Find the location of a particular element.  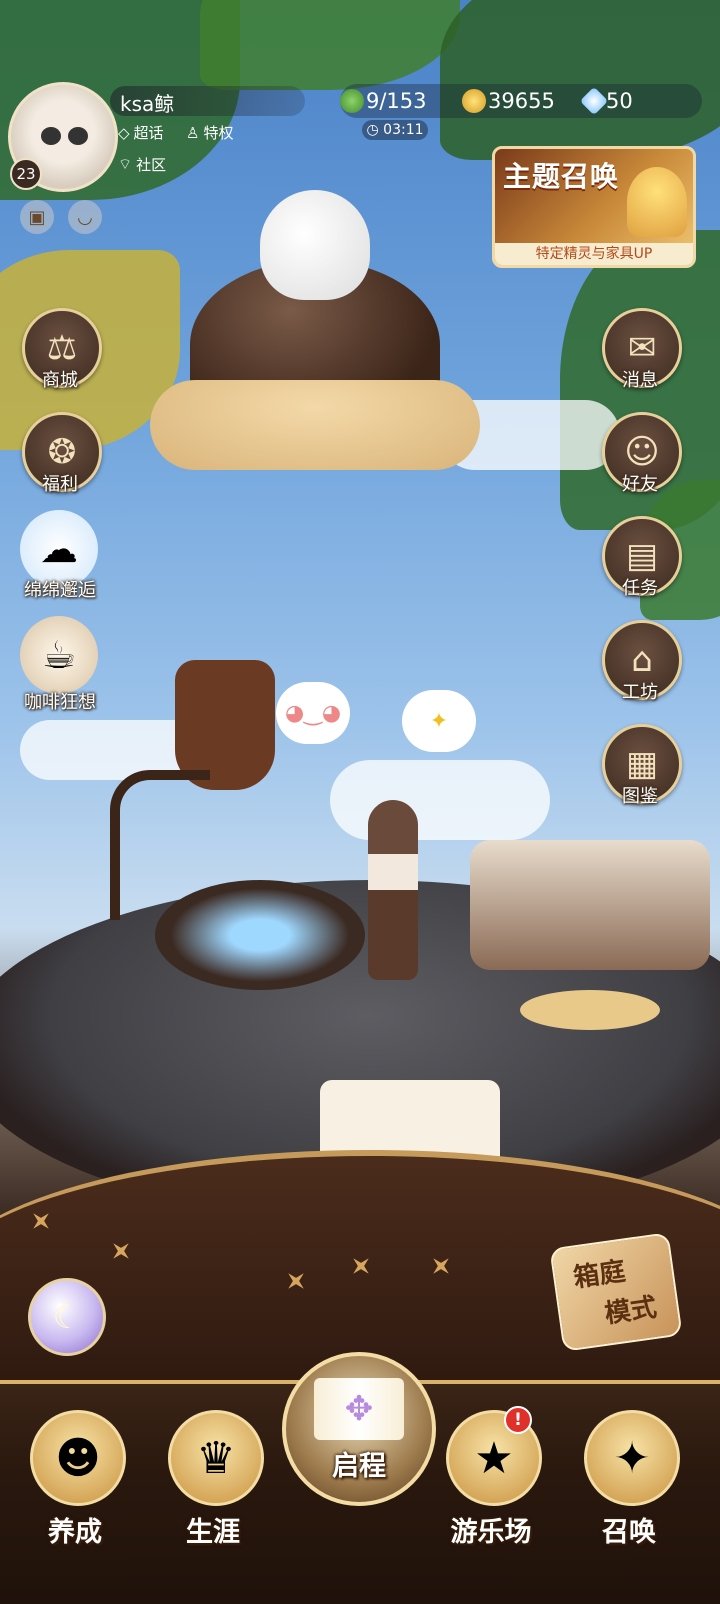

emote-bubble-happy: ◕‿◕ is located at coordinates (313, 713).